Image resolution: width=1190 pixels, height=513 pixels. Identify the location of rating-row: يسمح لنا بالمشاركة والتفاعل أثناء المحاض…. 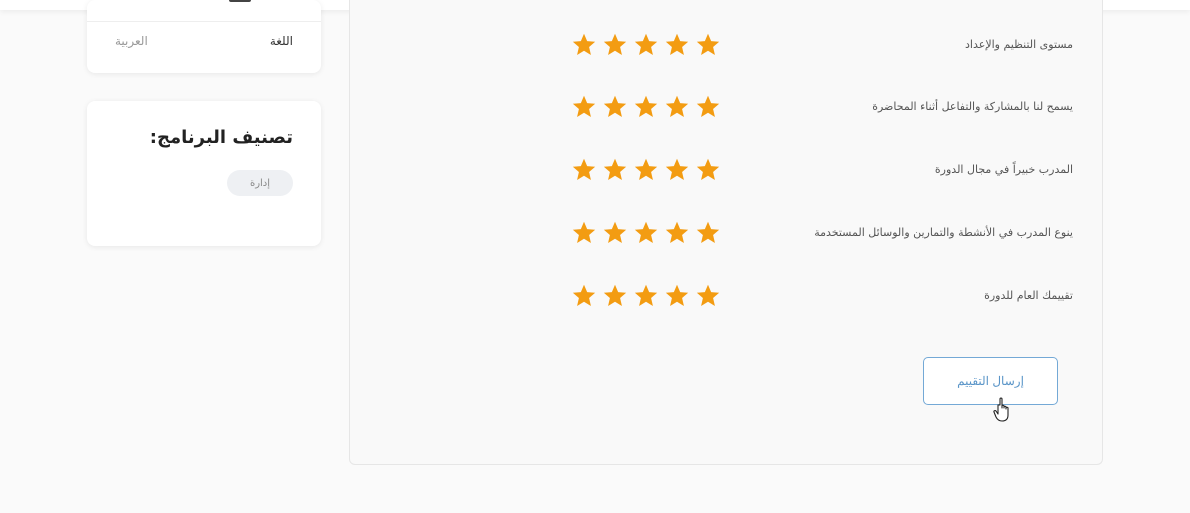
(726, 109).